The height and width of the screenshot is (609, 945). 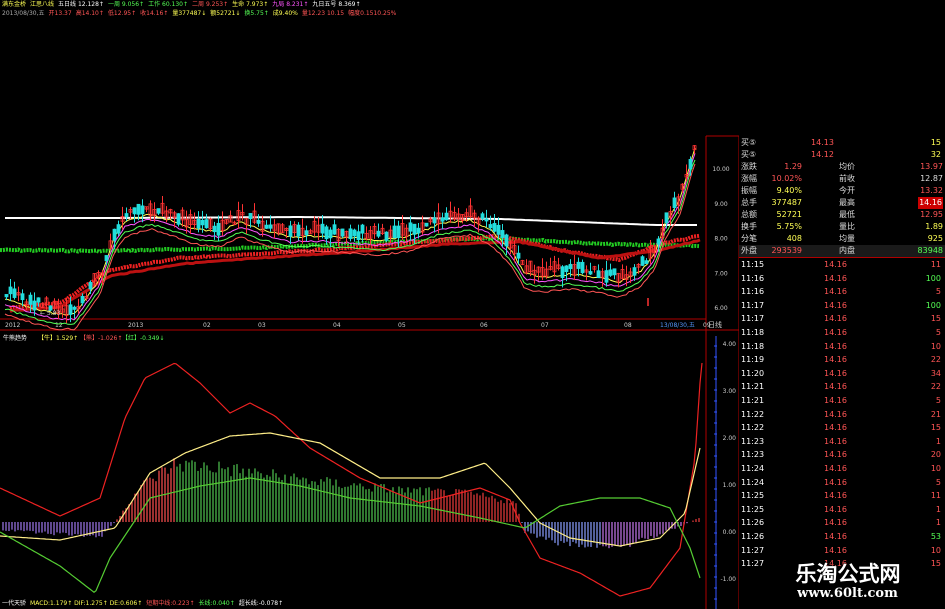 I want to click on bid-price: 14.13, so click(x=822, y=142).